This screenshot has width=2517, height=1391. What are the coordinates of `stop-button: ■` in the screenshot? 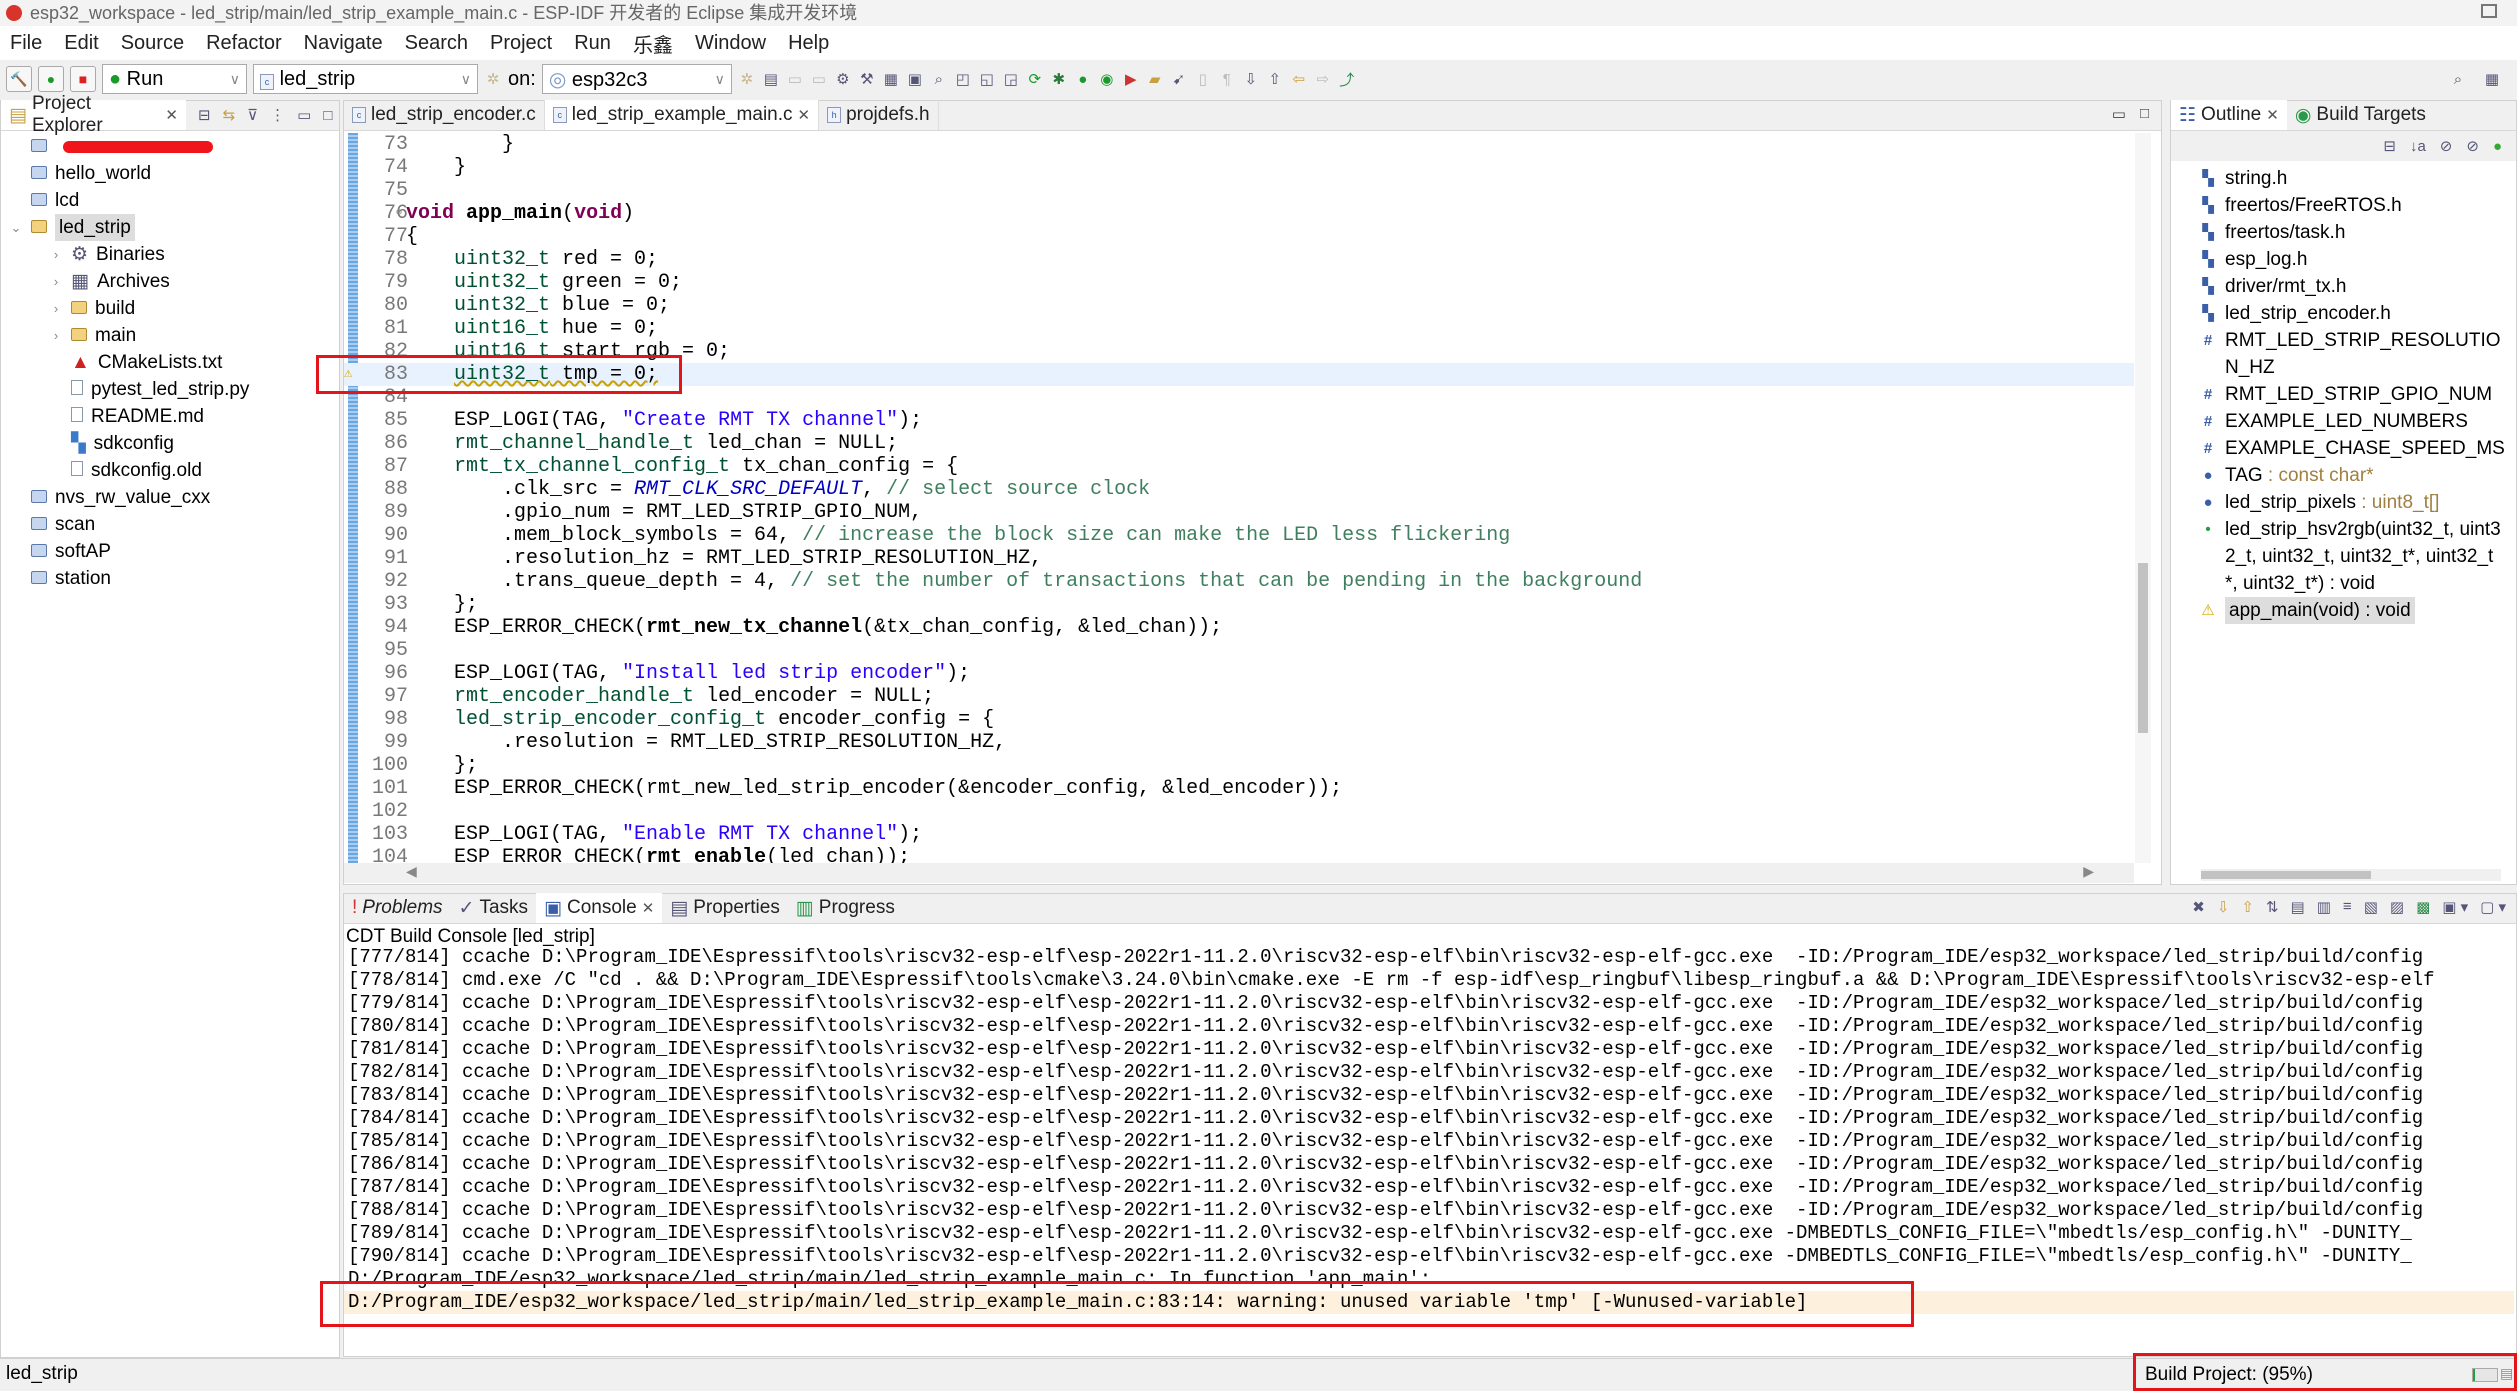 It's located at (83, 79).